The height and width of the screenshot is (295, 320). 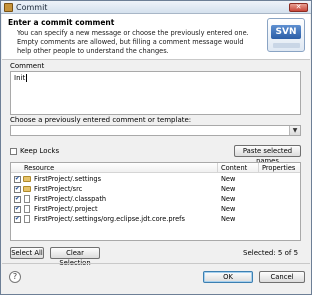 I want to click on svn-logo: SVN, so click(x=286, y=35).